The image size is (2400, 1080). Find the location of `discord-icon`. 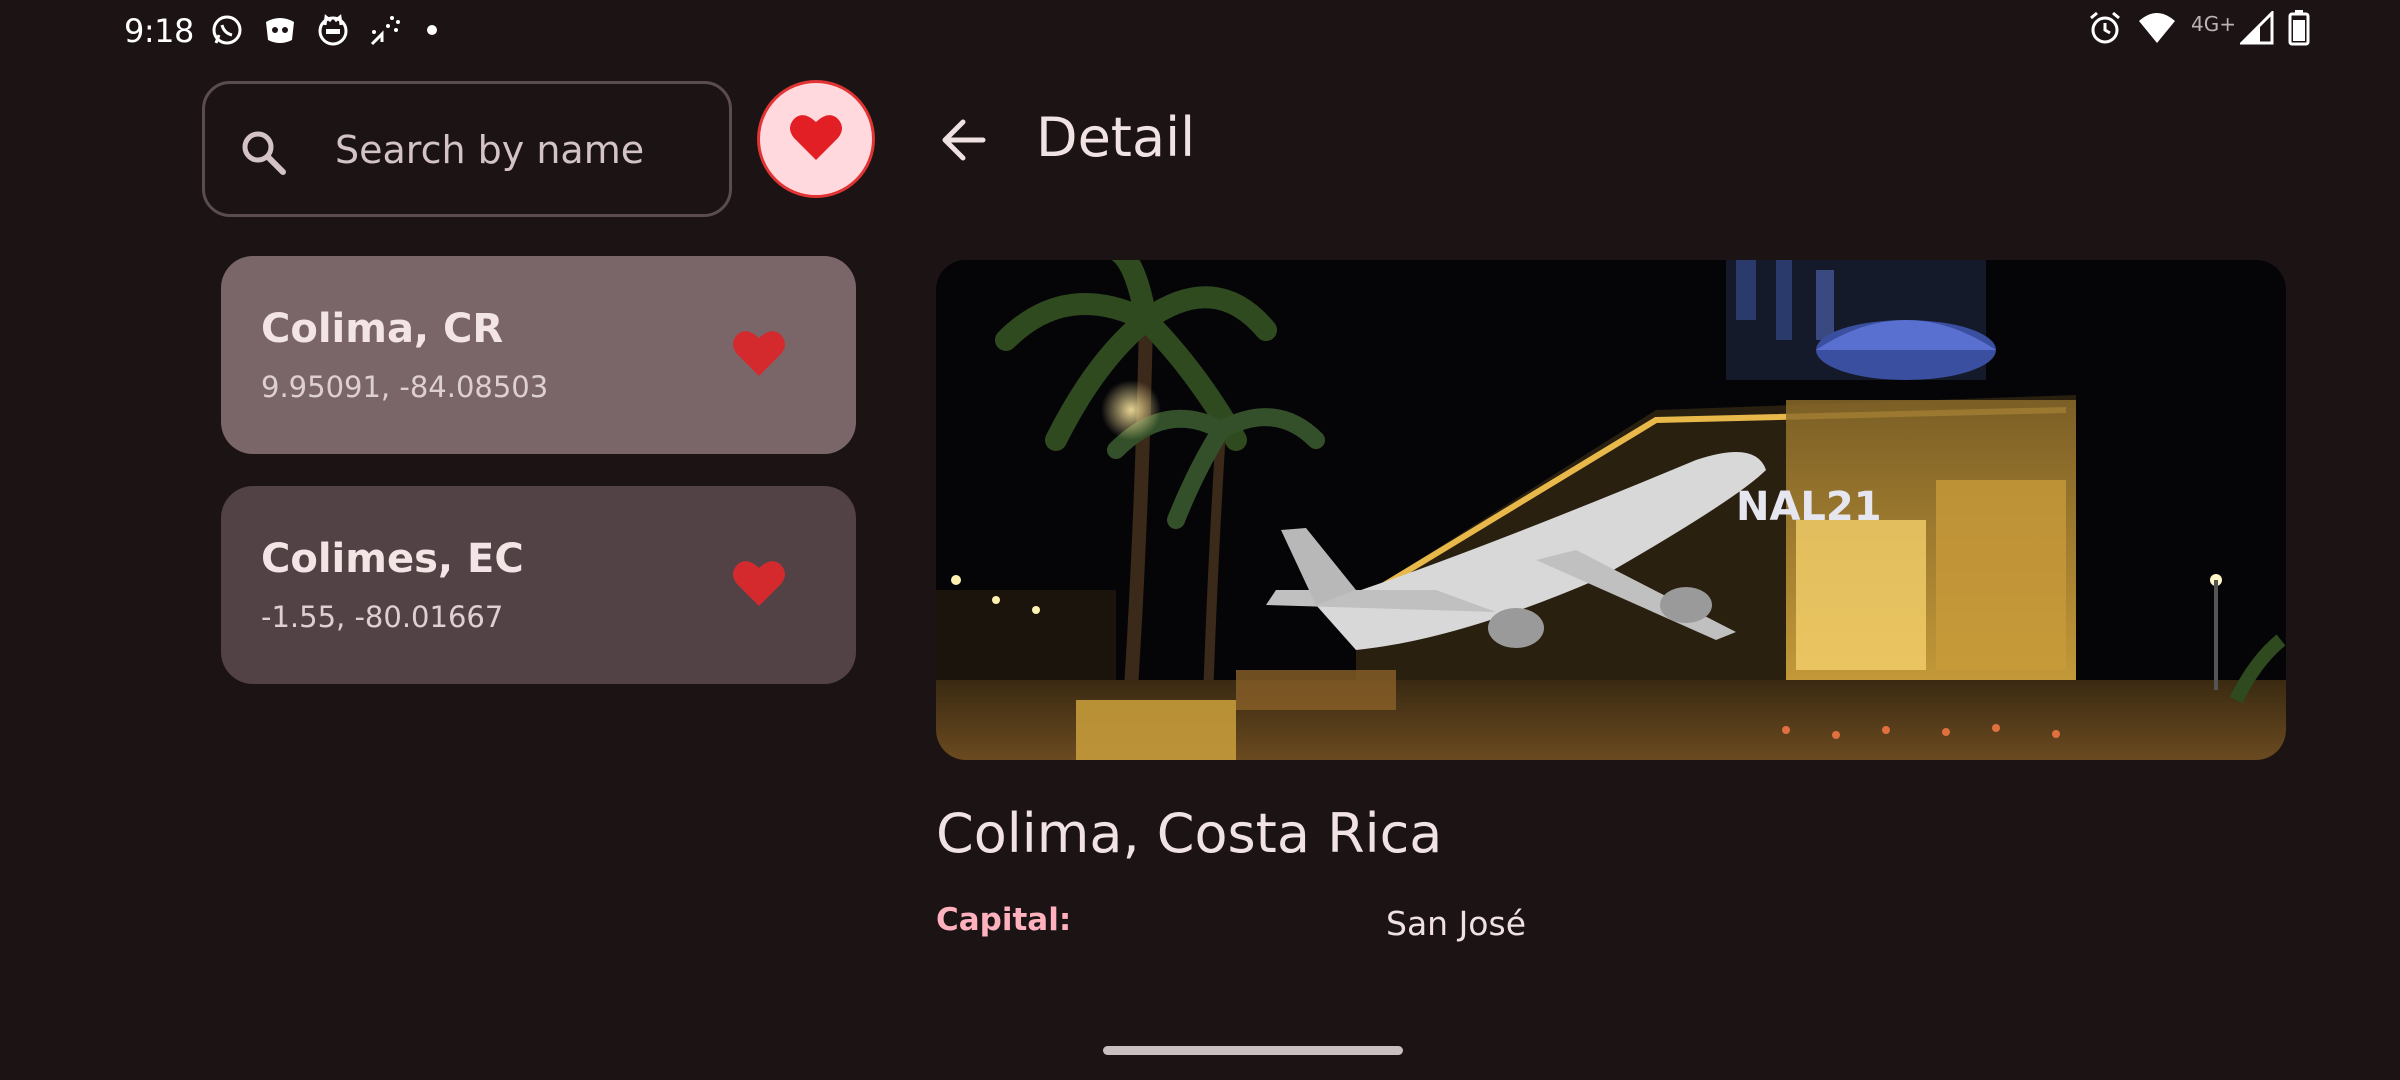

discord-icon is located at coordinates (280, 30).